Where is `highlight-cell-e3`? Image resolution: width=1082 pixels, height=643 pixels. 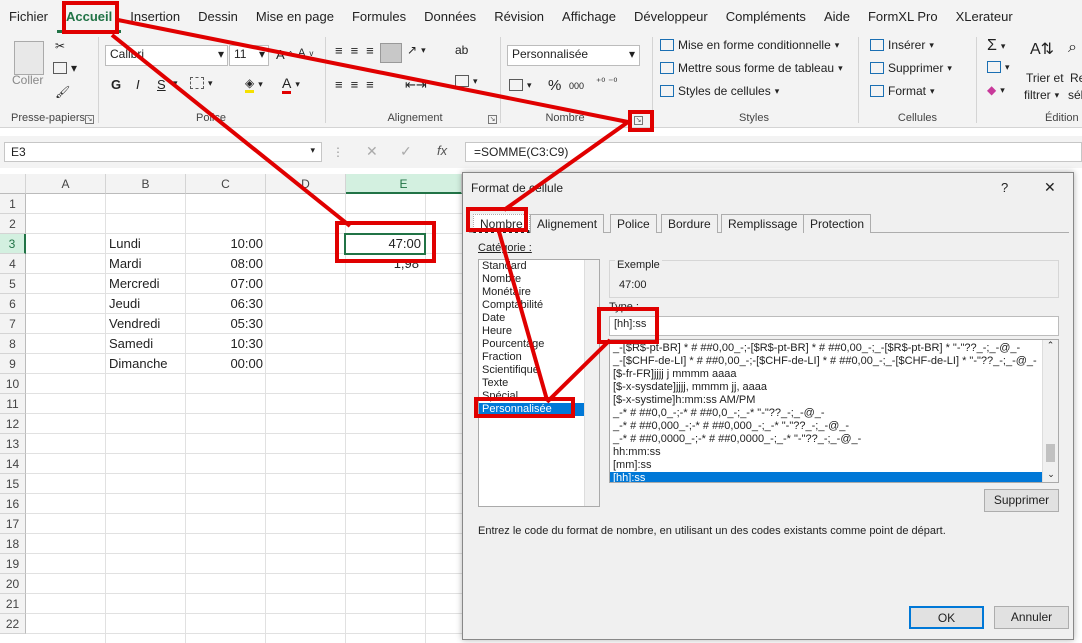
highlight-cell-e3 is located at coordinates (385, 242).